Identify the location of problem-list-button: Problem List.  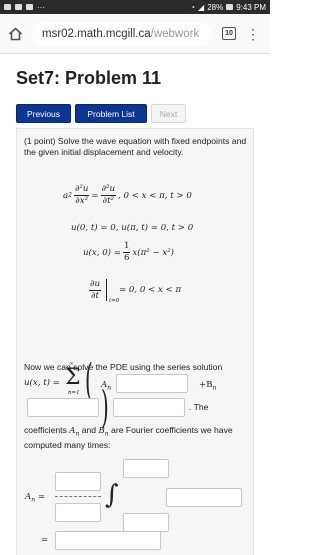
(111, 113).